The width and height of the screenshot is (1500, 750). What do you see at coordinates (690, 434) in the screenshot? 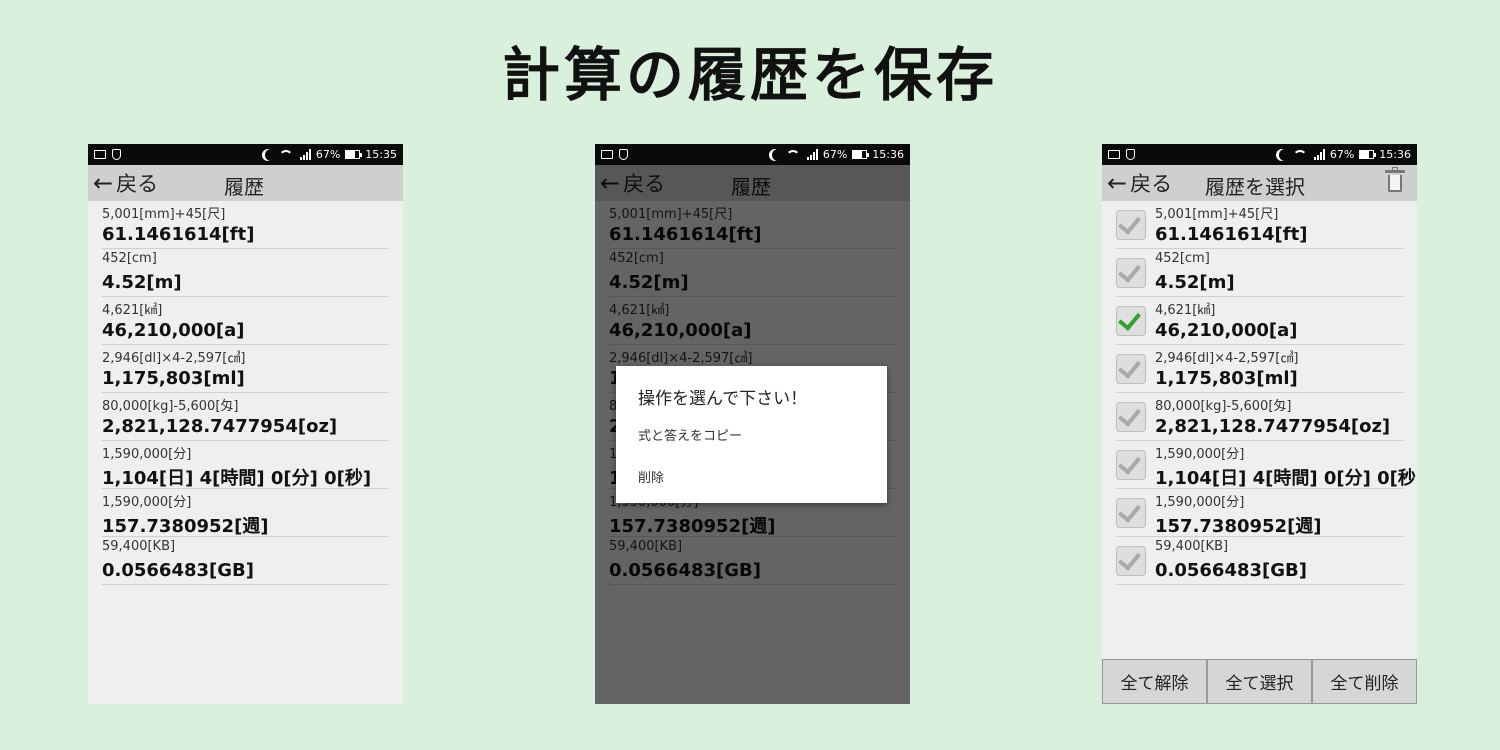
I see `copy-option: 式と答えをコピー` at bounding box center [690, 434].